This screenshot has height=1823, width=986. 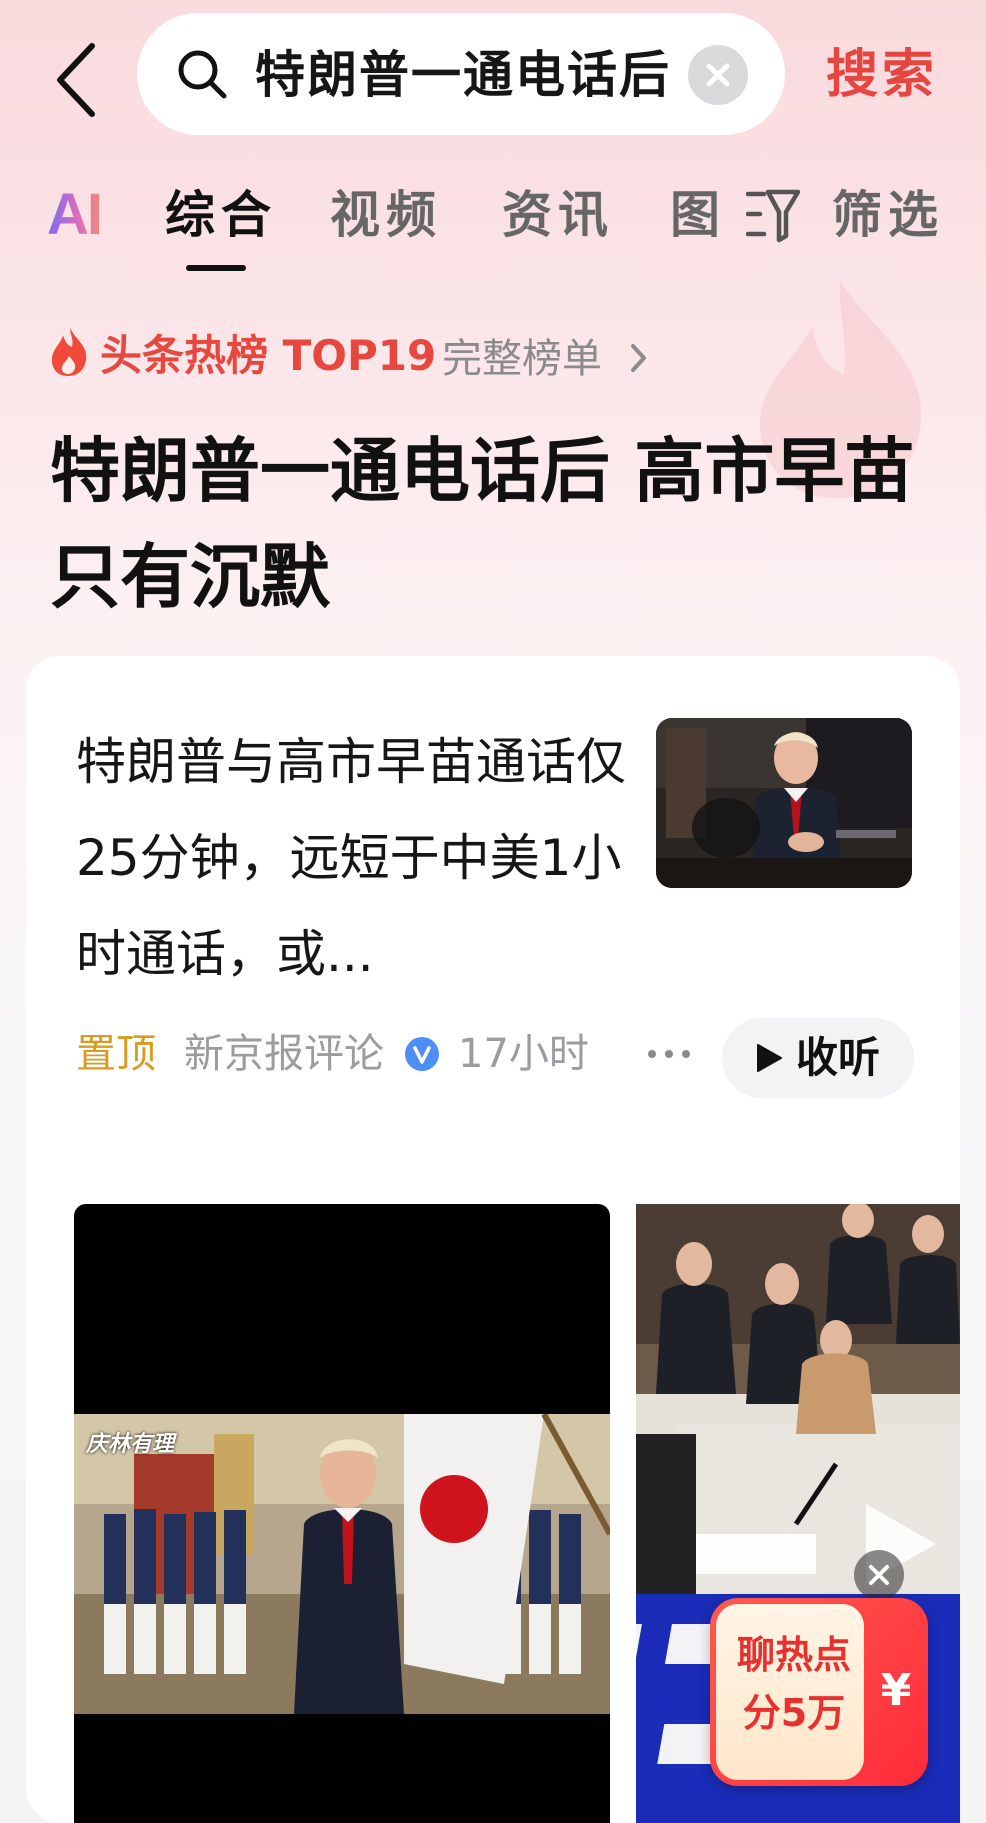 What do you see at coordinates (202, 74) in the screenshot?
I see `search-icon` at bounding box center [202, 74].